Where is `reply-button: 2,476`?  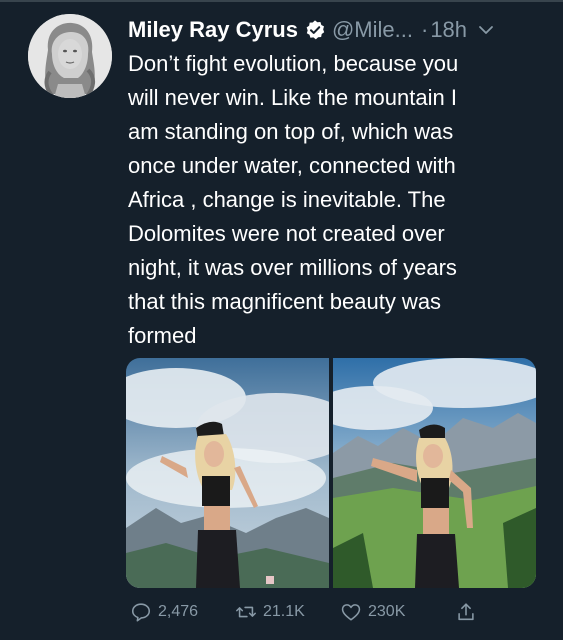
reply-button: 2,476 is located at coordinates (182, 612).